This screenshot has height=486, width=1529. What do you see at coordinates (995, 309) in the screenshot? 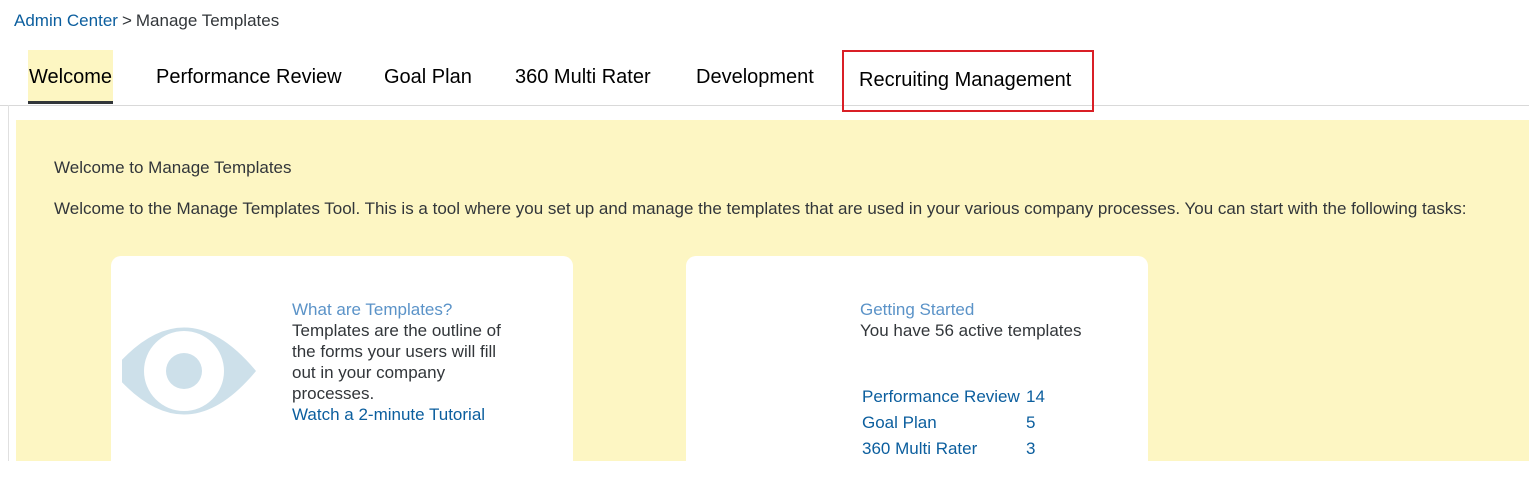
I see `getting-started-link: Getting Started` at bounding box center [995, 309].